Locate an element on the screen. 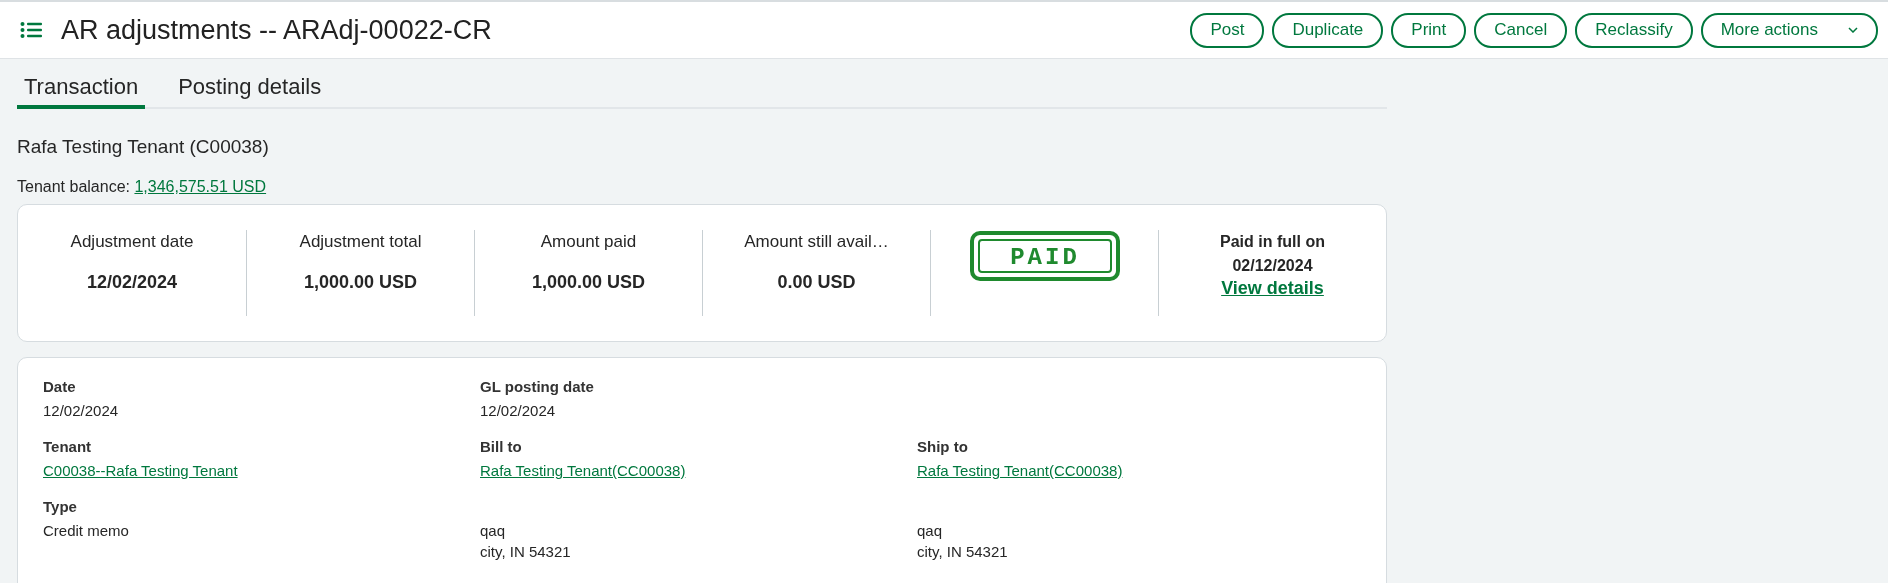  action-button: Cancel is located at coordinates (1521, 30).